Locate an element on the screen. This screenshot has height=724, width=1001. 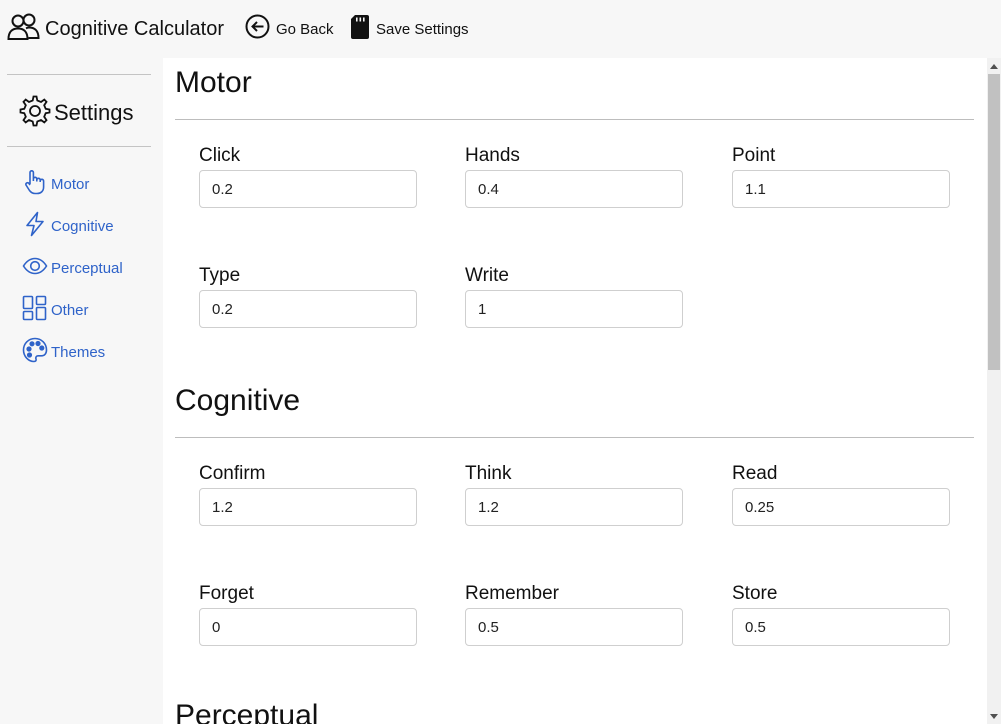
sidebar-item-perceptual: Perceptual is located at coordinates (72, 268).